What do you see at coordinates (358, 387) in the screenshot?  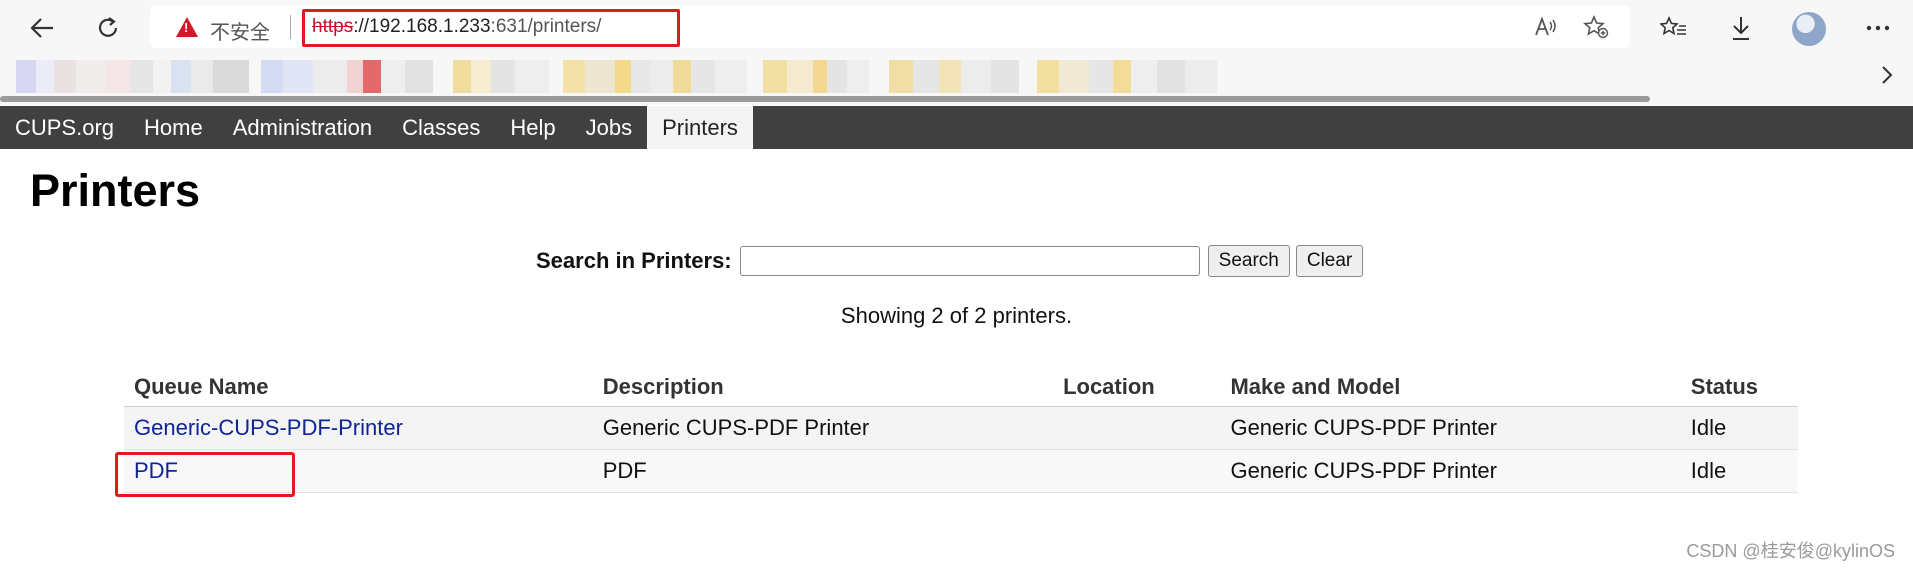 I see `header-queue-name: Queue Name` at bounding box center [358, 387].